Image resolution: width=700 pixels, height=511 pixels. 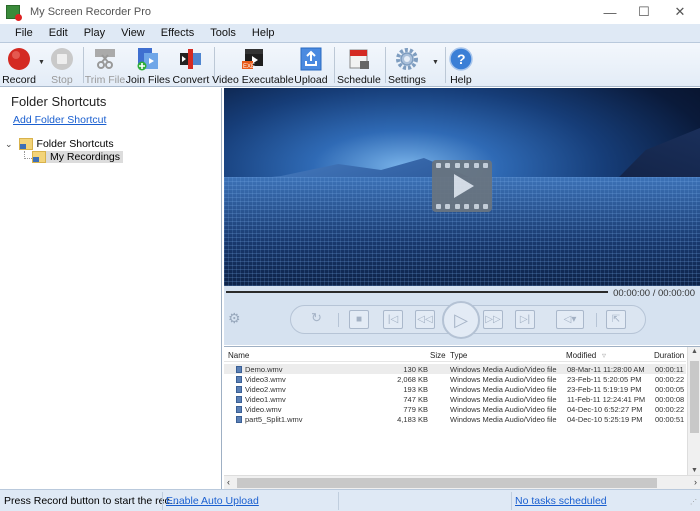 What do you see at coordinates (359, 319) in the screenshot?
I see `stop-playback-button: ■` at bounding box center [359, 319].